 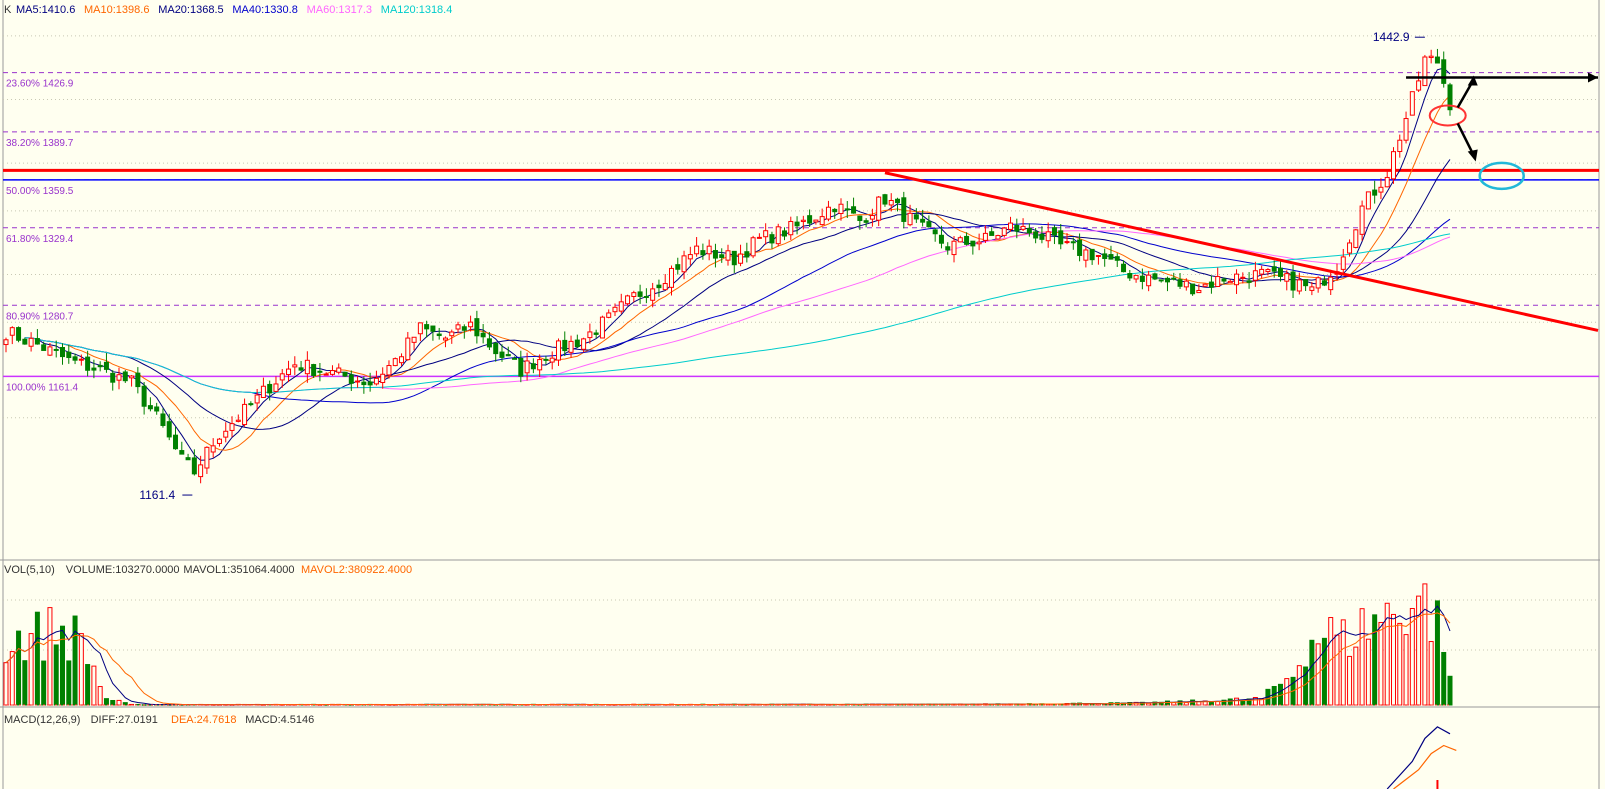 I want to click on fib-level-label: 50.00% 1359.5, so click(x=40, y=191).